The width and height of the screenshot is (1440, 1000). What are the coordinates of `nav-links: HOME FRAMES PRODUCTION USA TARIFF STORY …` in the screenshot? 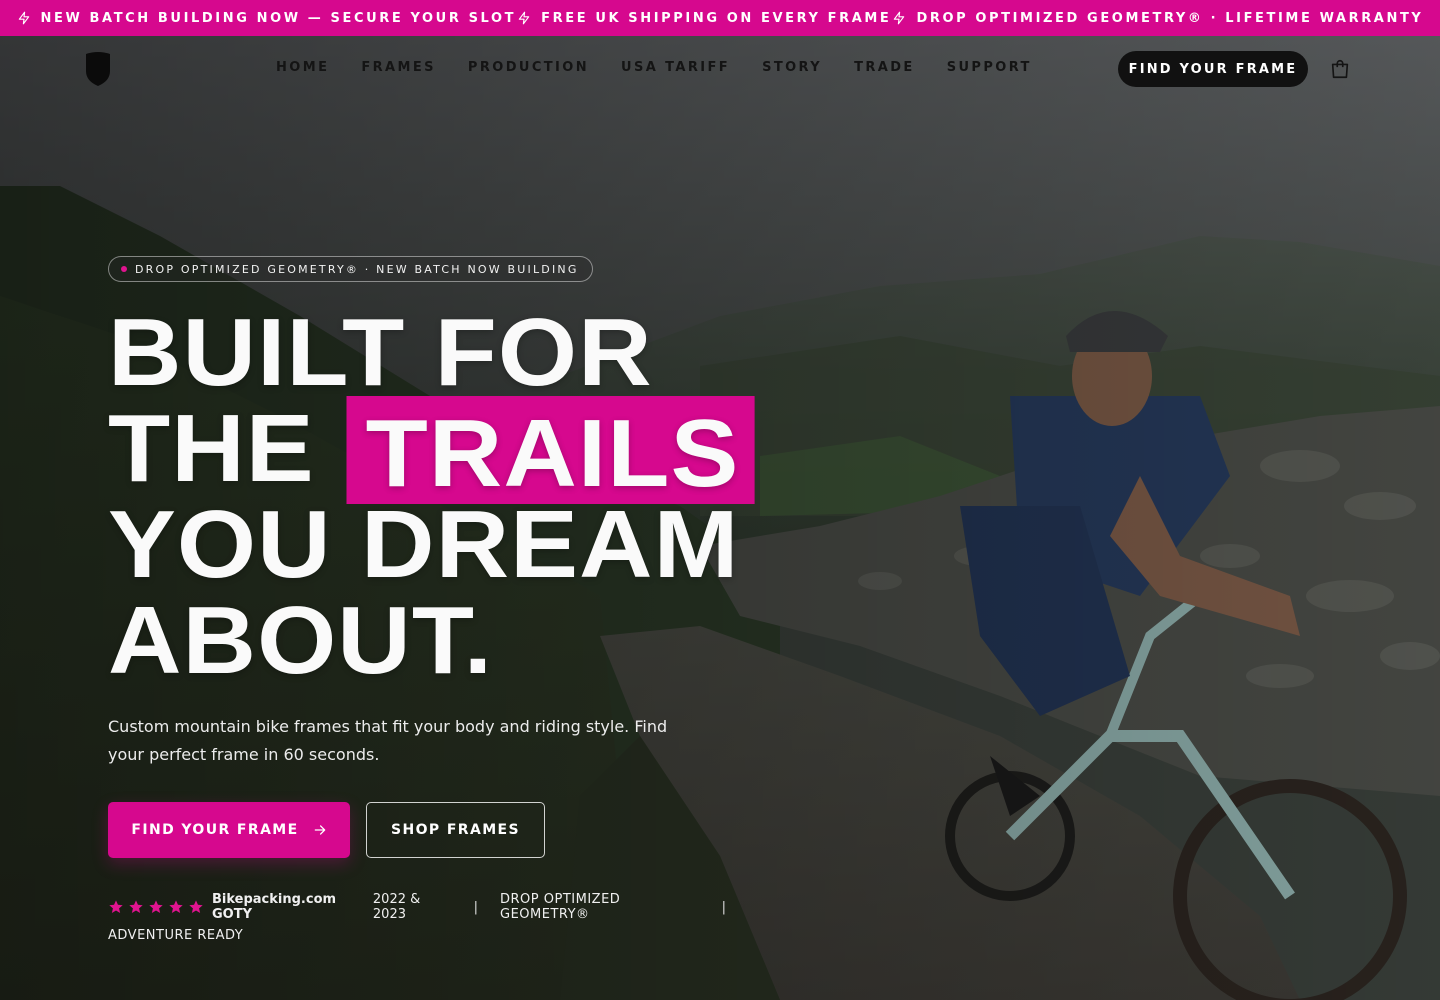 It's located at (654, 67).